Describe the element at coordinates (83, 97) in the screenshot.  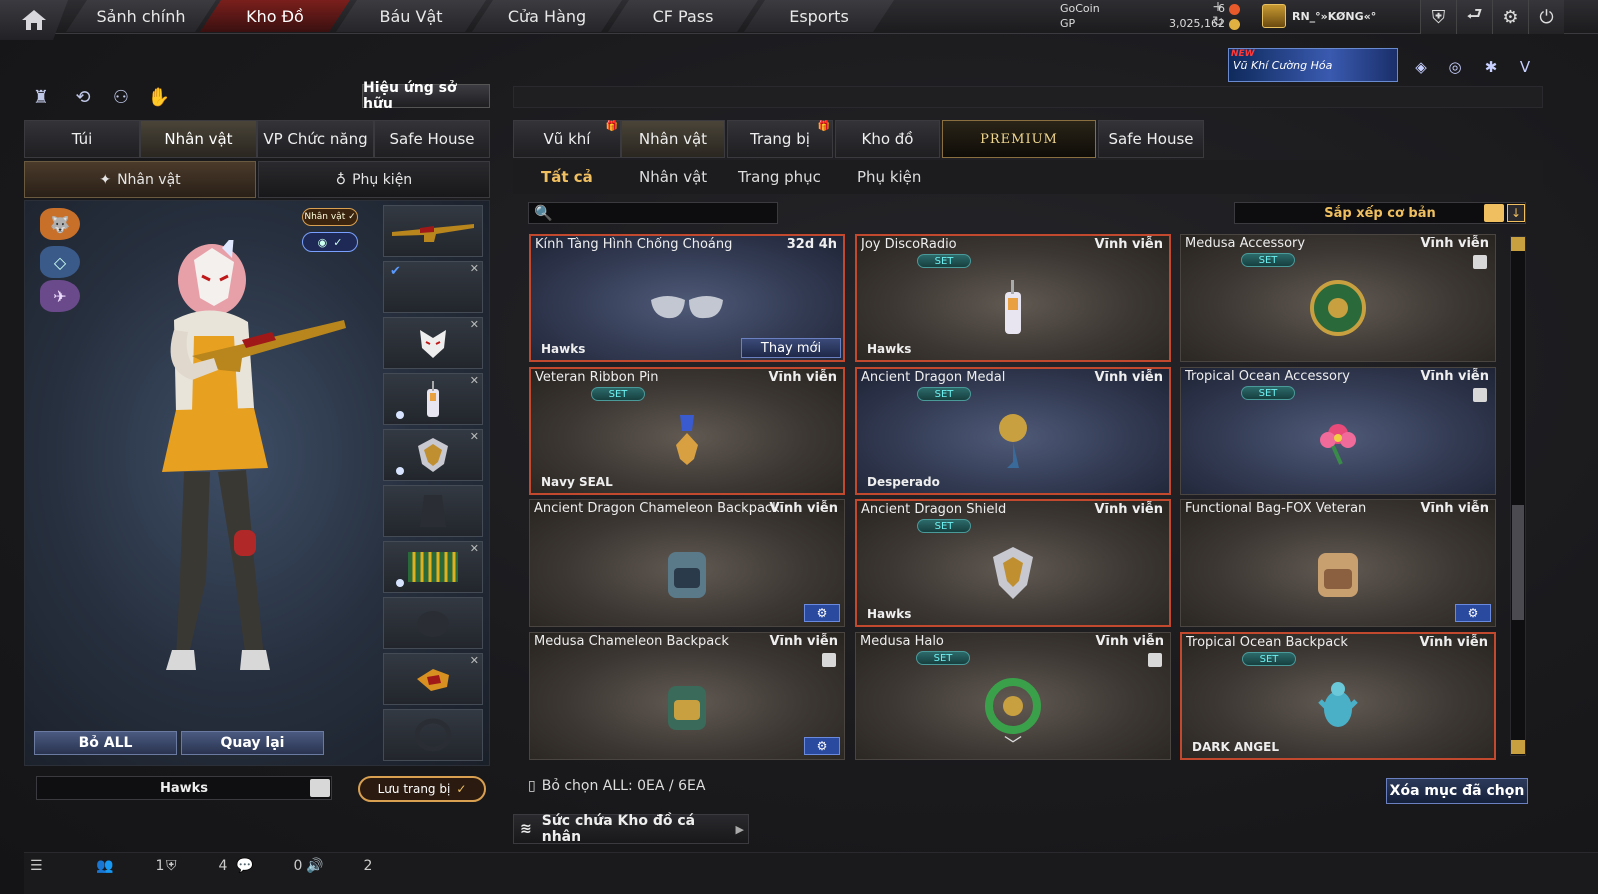
I see `history-icon: ⟲` at that location.